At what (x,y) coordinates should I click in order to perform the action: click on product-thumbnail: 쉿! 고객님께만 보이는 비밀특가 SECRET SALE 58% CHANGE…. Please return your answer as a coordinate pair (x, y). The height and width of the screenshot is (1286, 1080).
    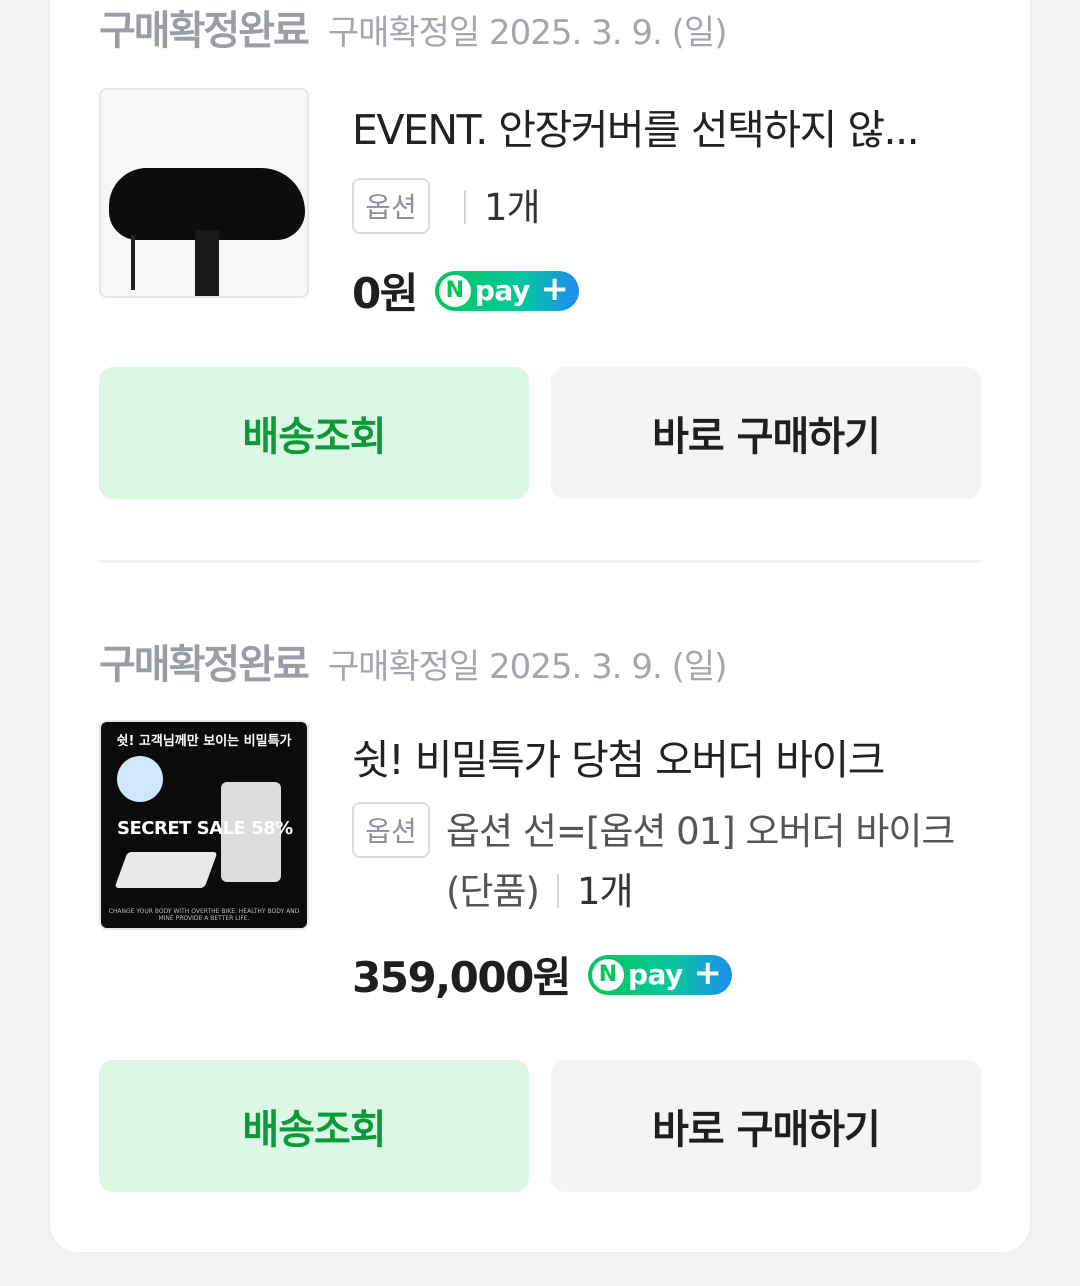
    Looking at the image, I should click on (204, 825).